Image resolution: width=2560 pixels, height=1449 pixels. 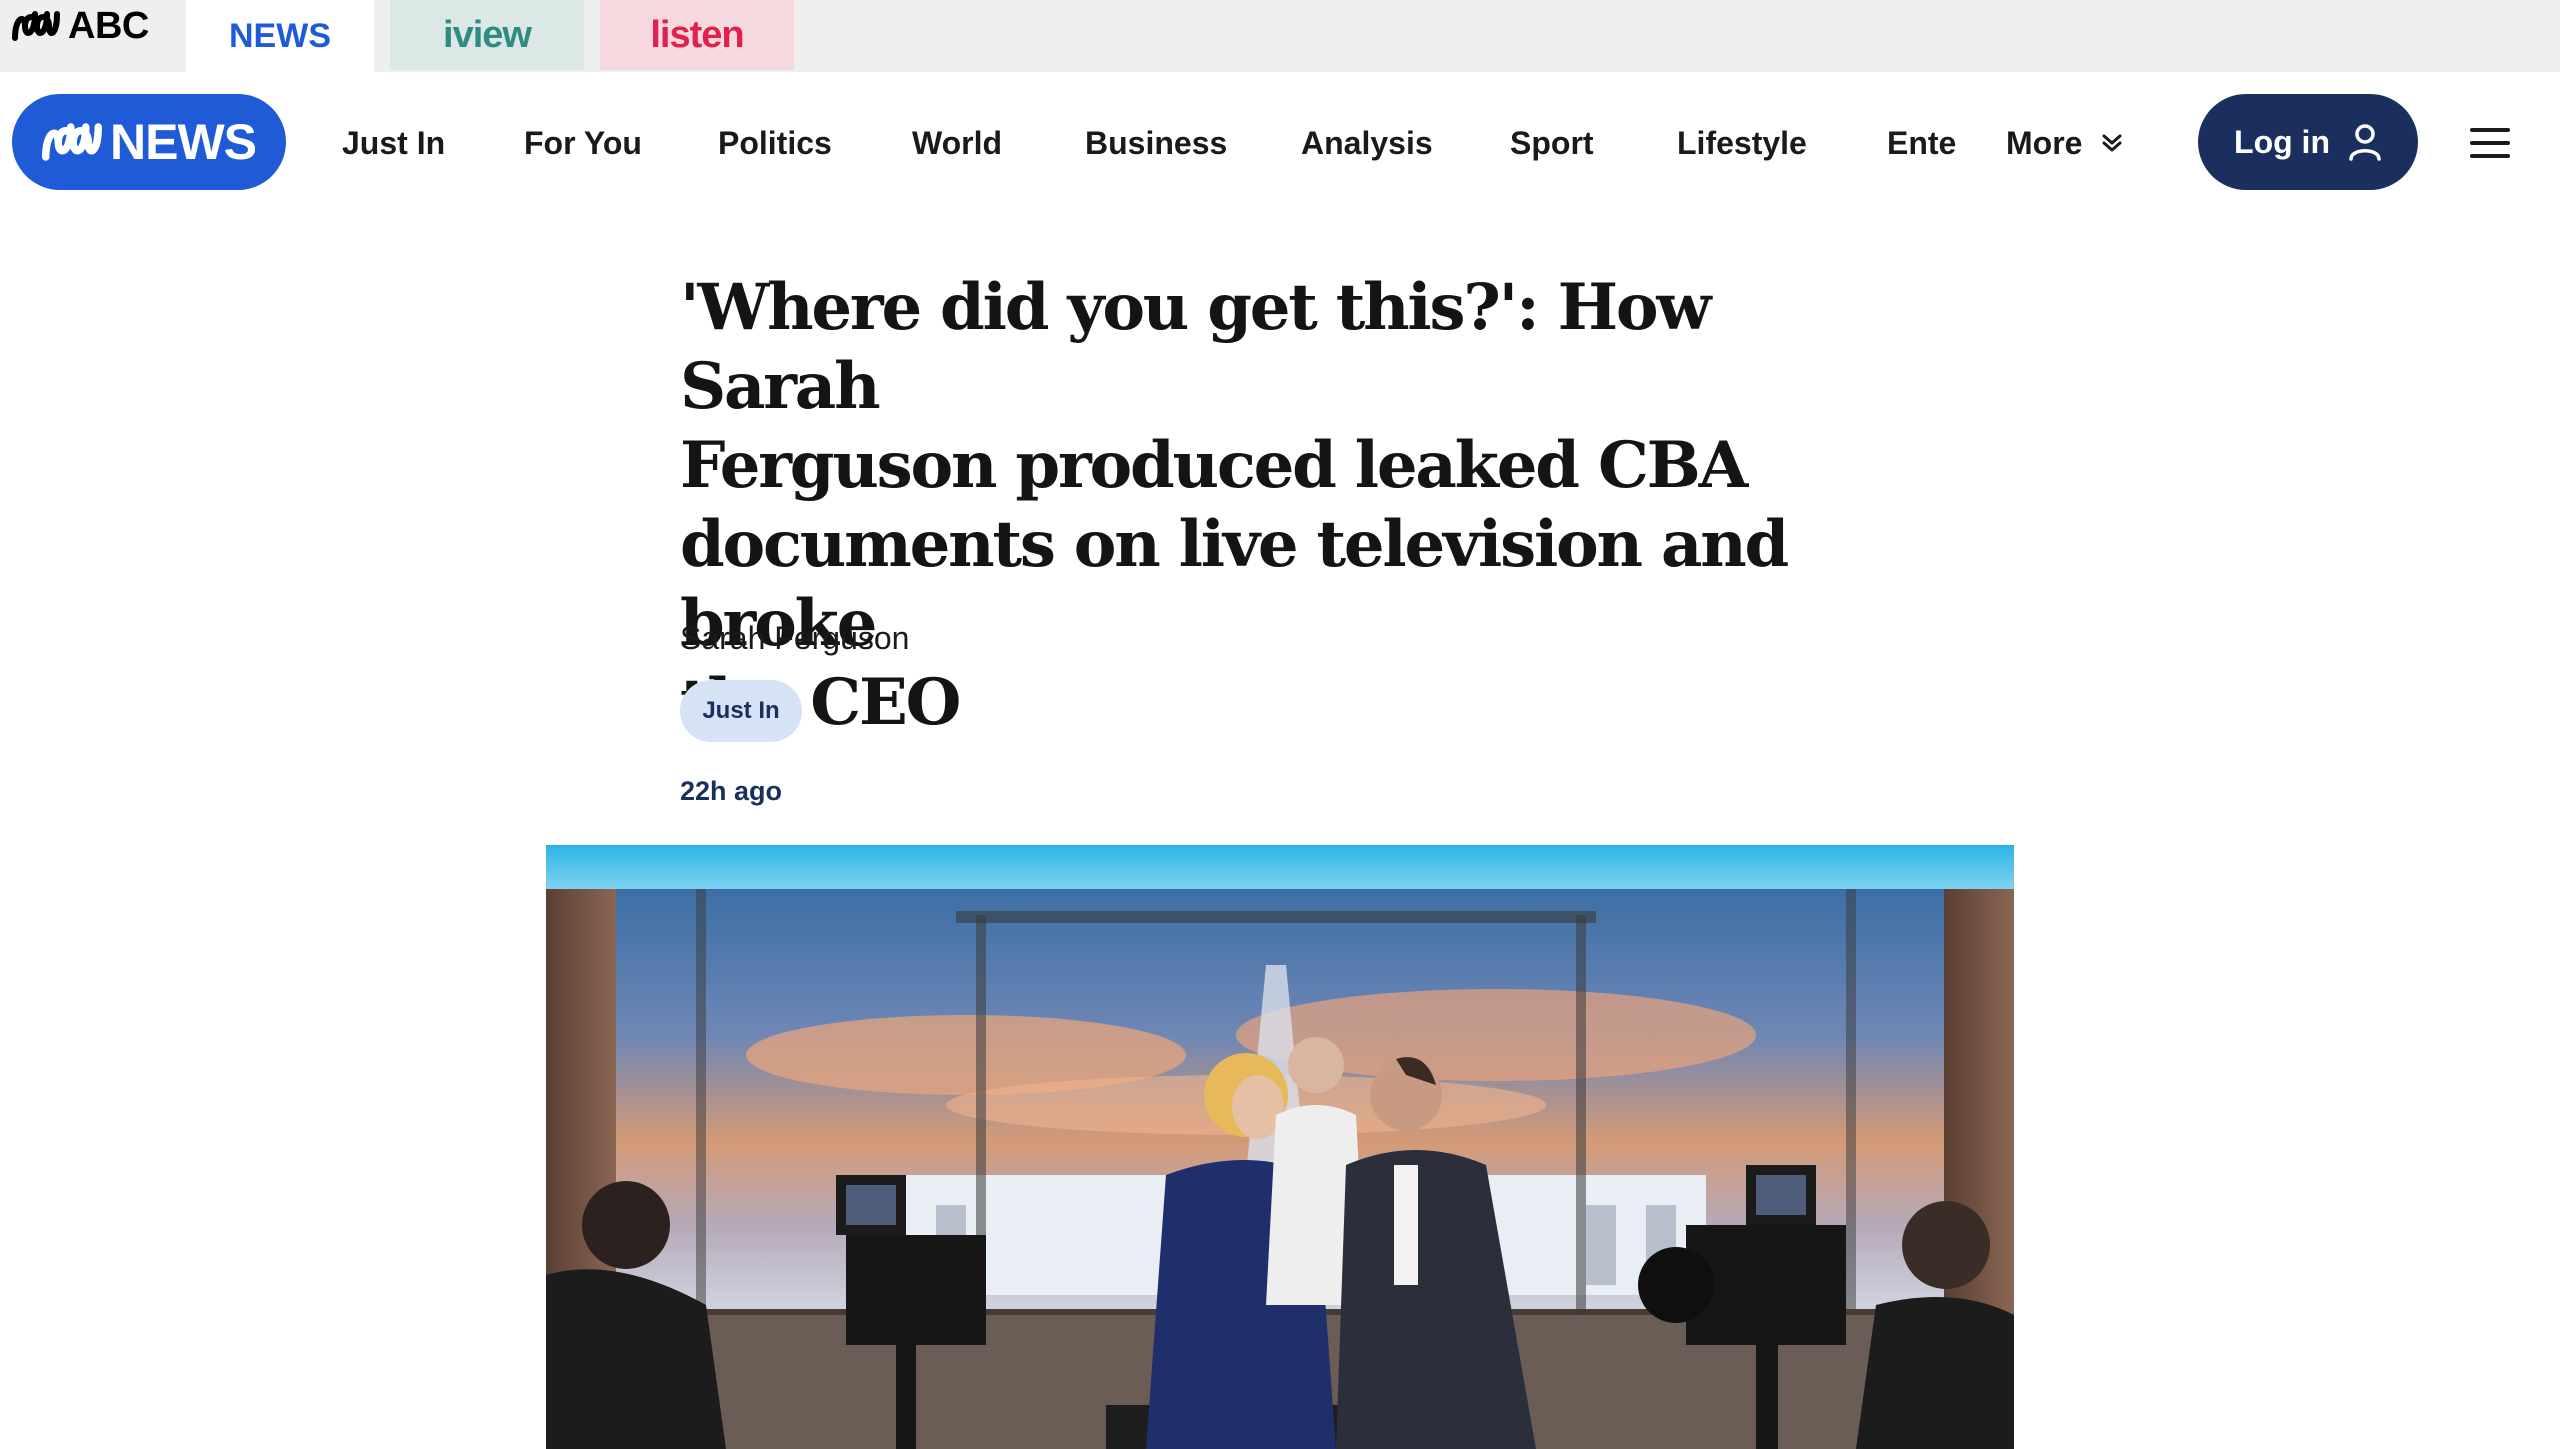 I want to click on nav-entertainment: Ente, so click(x=1921, y=143).